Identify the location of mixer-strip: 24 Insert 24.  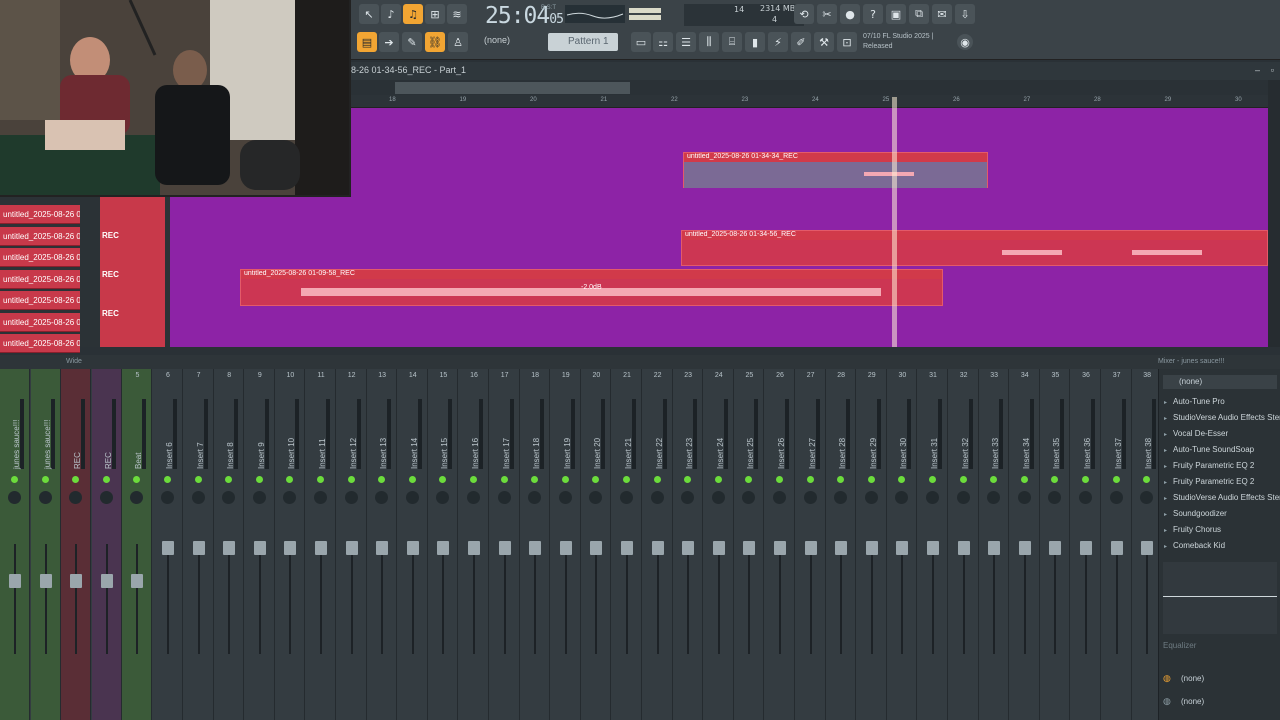
(719, 544).